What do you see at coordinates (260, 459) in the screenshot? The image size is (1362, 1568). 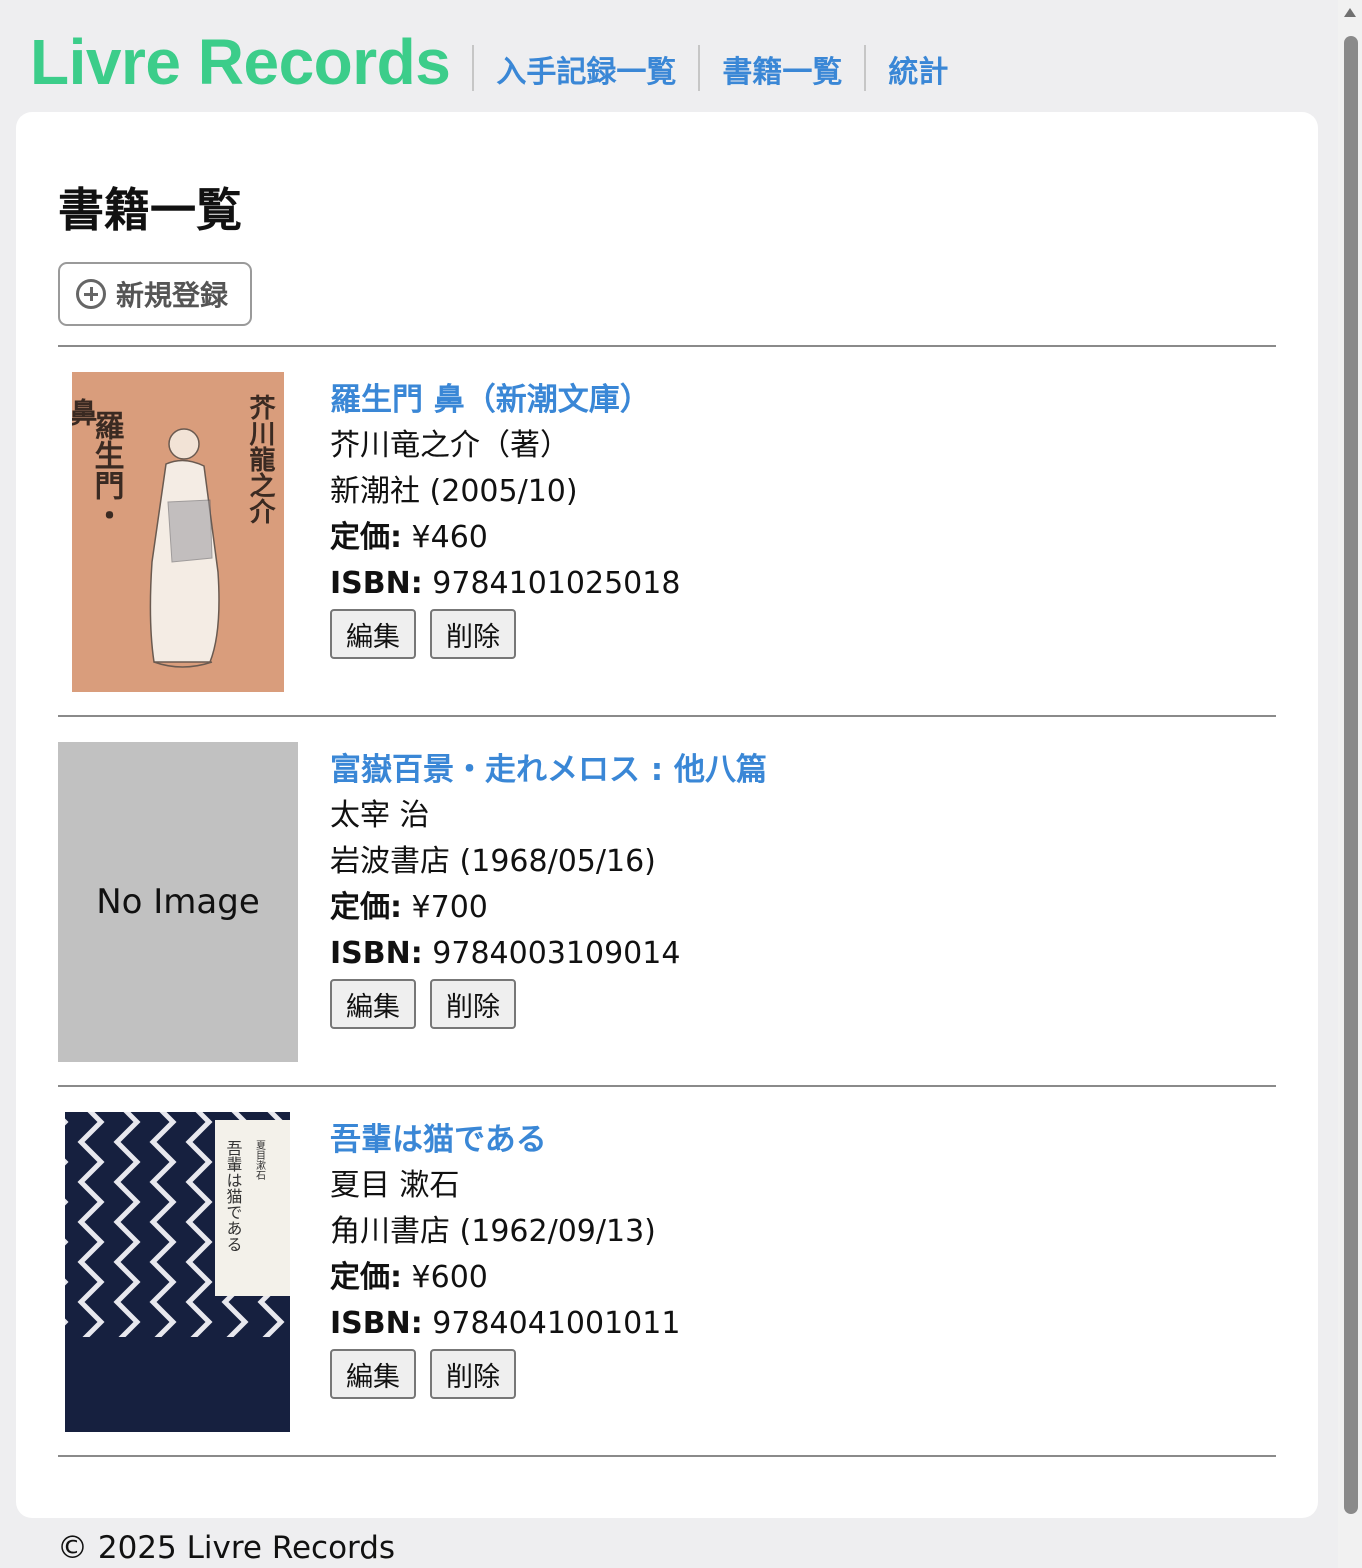 I see `cover-text-author: 芥川龍之介` at bounding box center [260, 459].